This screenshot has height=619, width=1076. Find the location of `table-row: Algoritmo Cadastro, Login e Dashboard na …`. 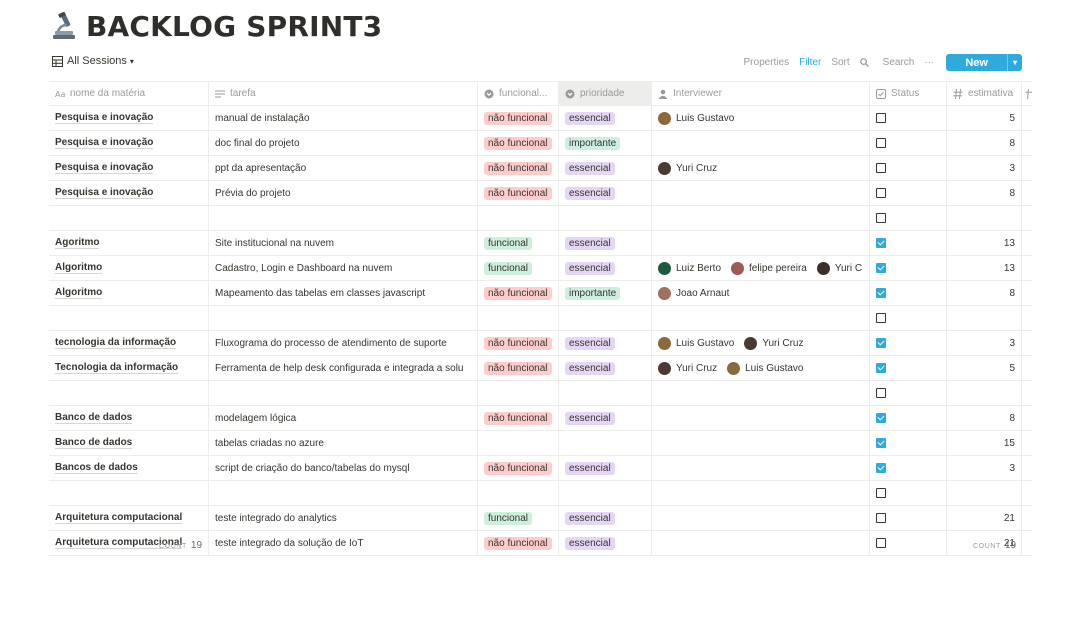

table-row: Algoritmo Cadastro, Login e Dashboard na … is located at coordinates (540, 268).